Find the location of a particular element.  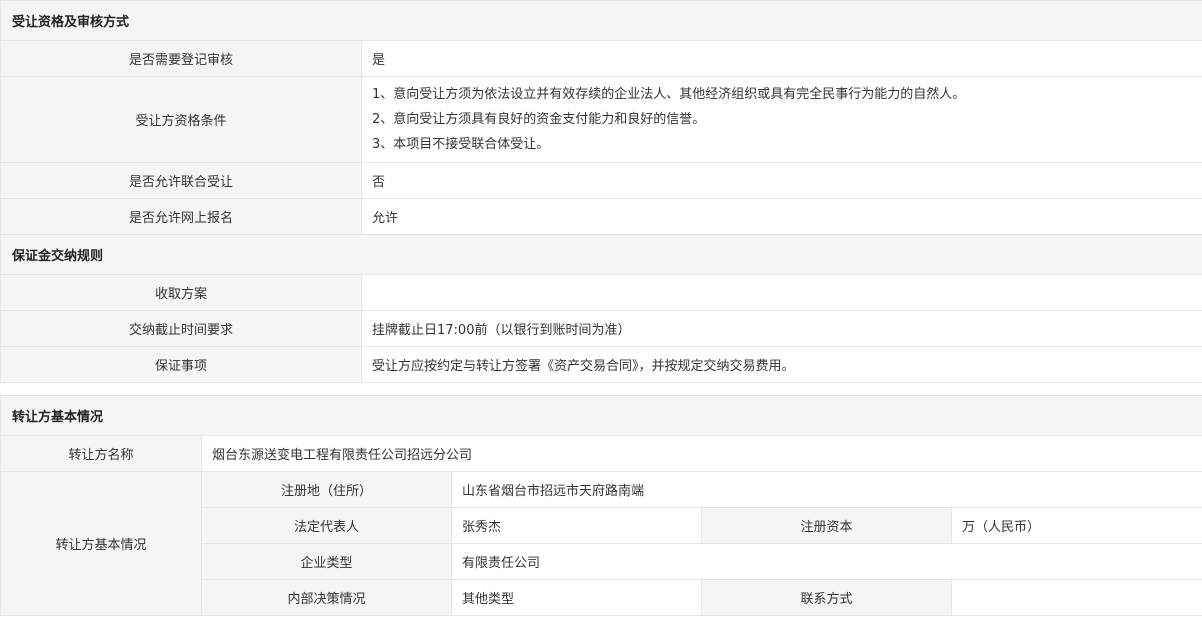

section-title: 保证金交纳规则 is located at coordinates (601, 254).